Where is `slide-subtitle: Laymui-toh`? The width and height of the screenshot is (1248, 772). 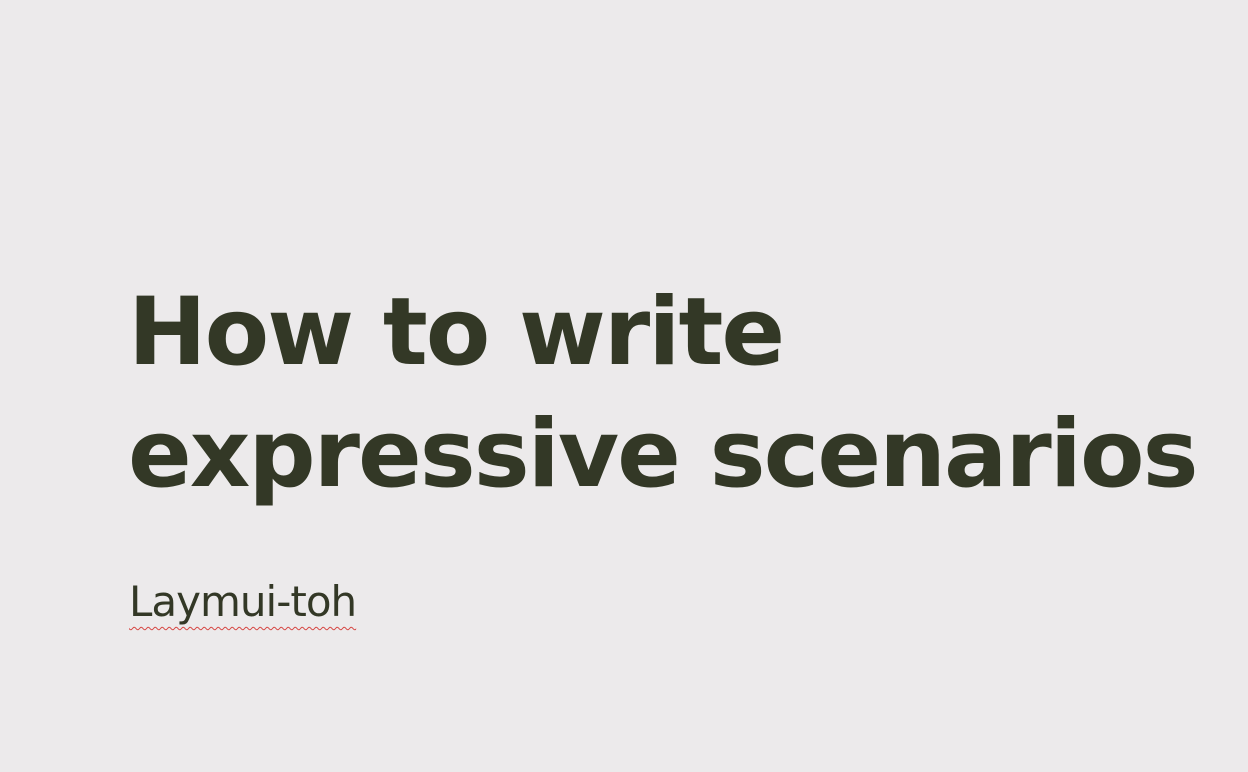
slide-subtitle: Laymui-toh is located at coordinates (243, 602).